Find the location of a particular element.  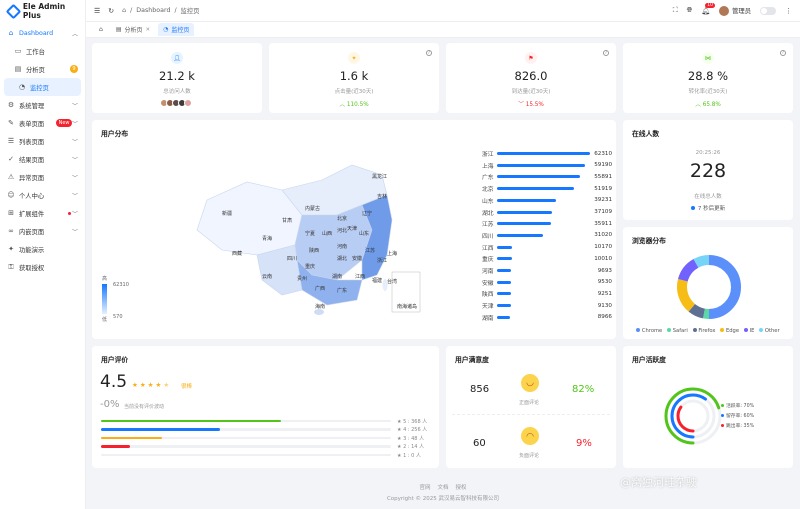

donut-slice-edge is located at coordinates (686, 295).